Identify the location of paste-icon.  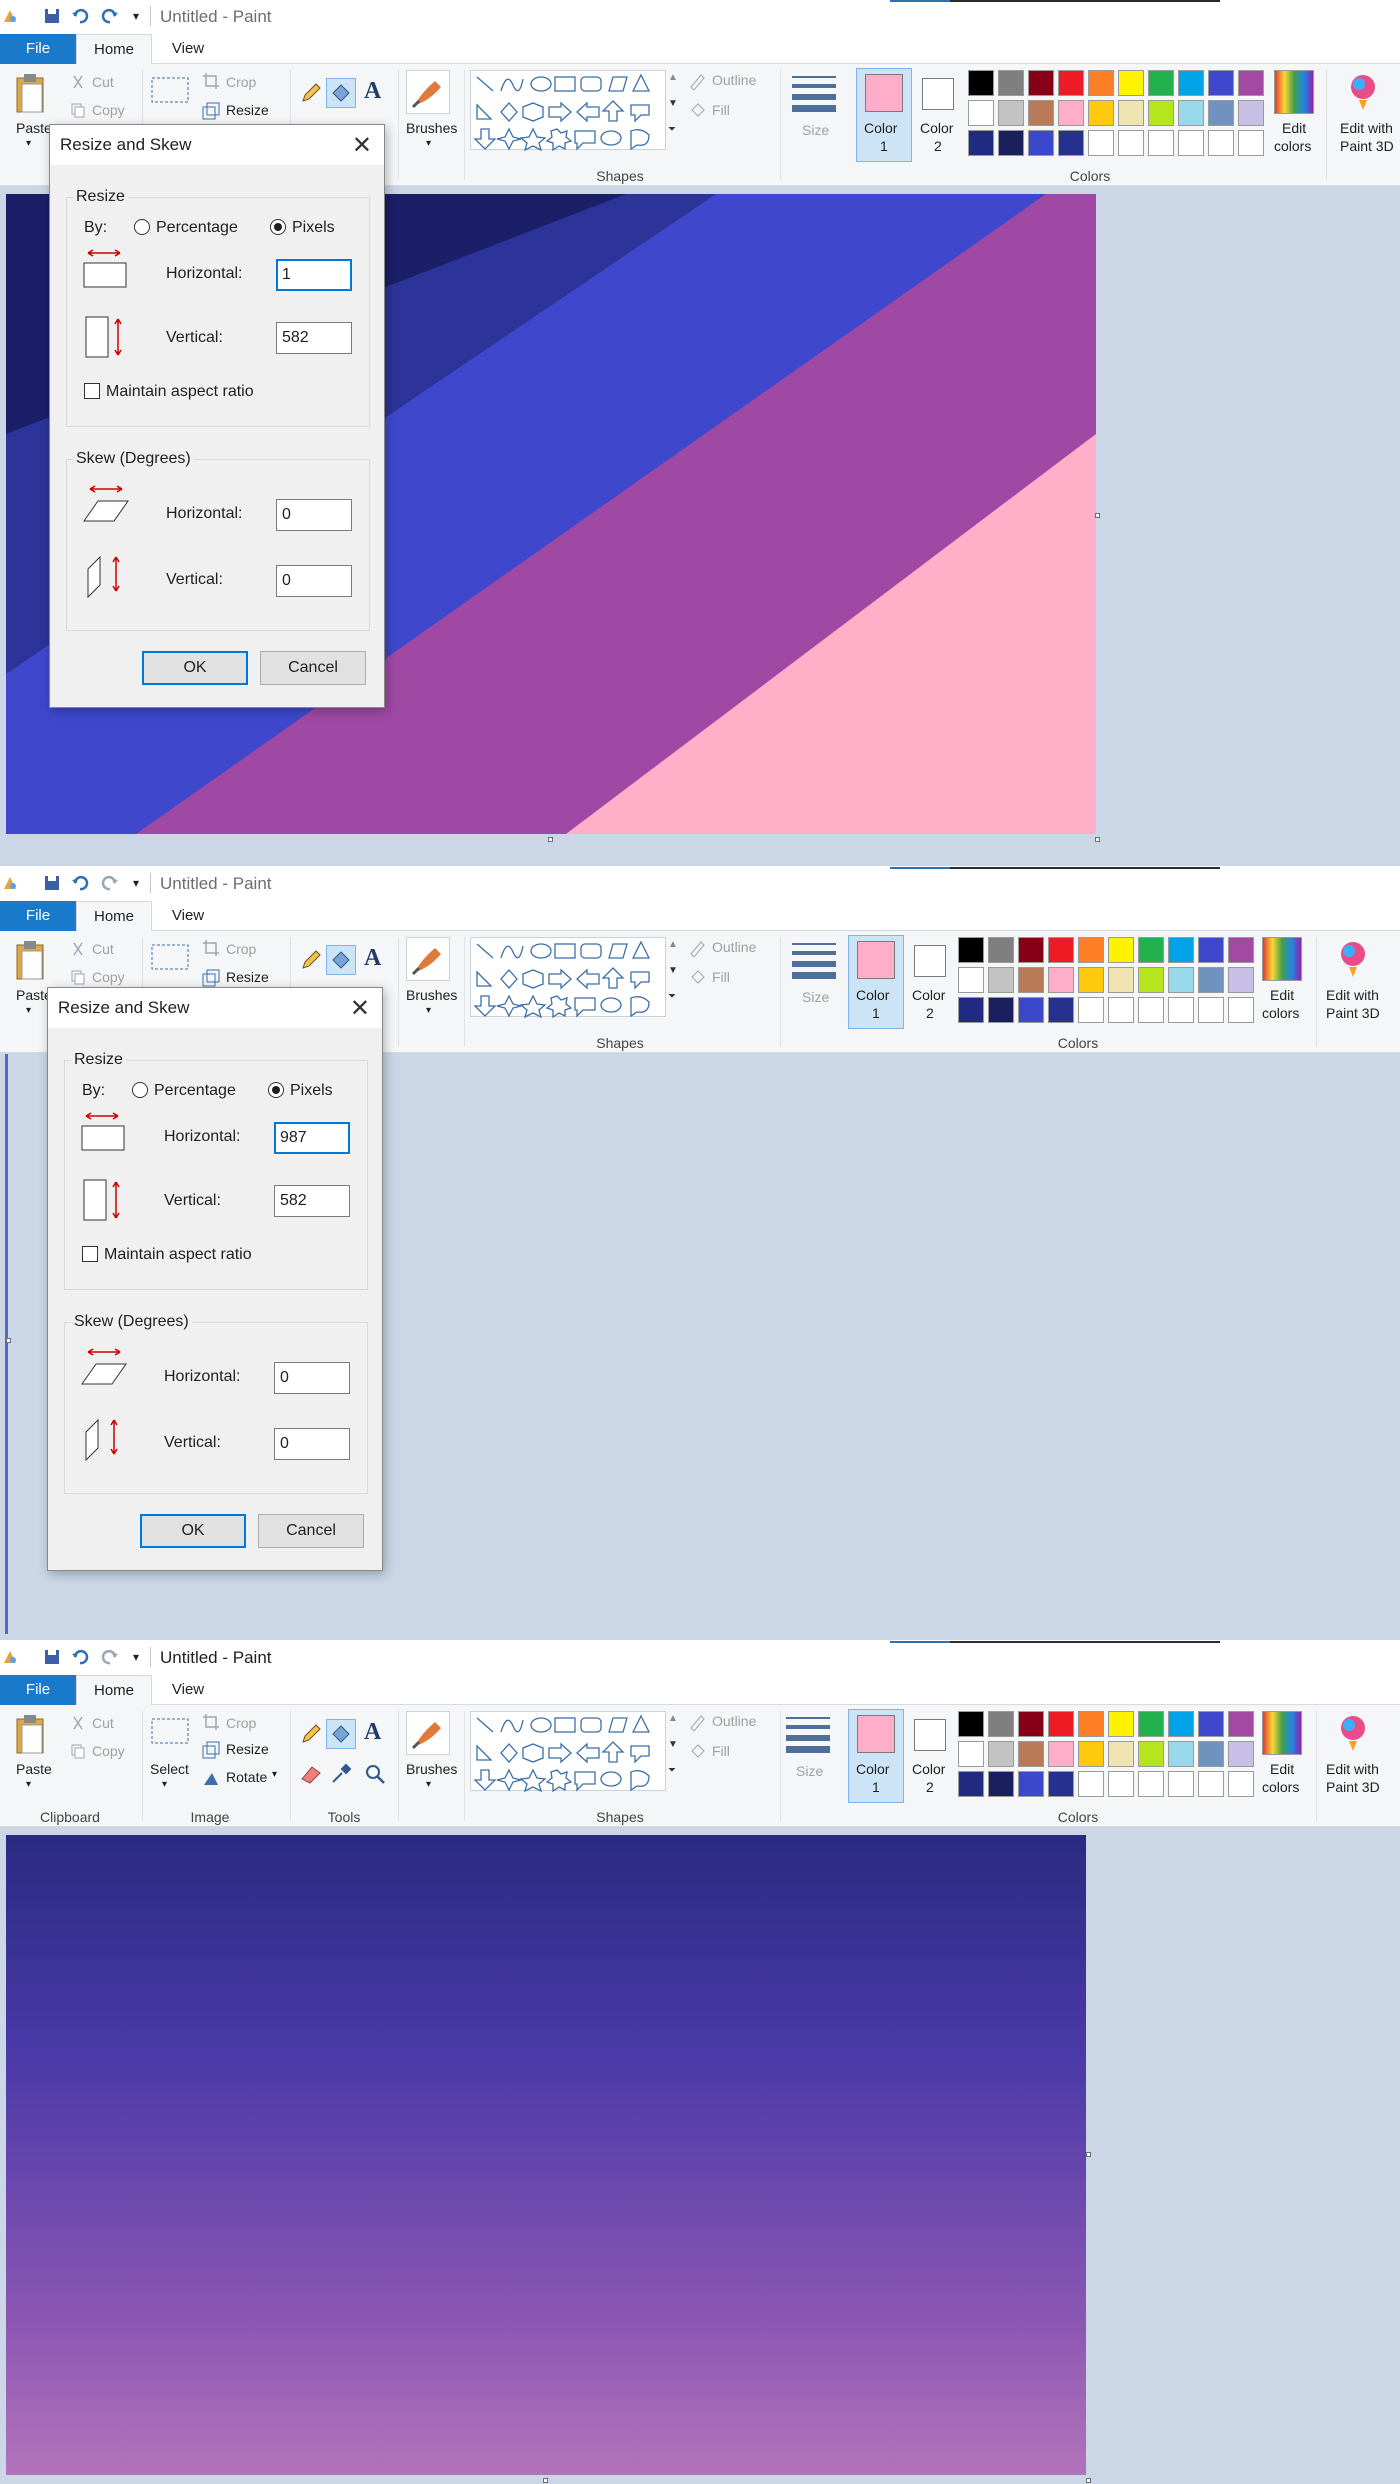
(31, 95).